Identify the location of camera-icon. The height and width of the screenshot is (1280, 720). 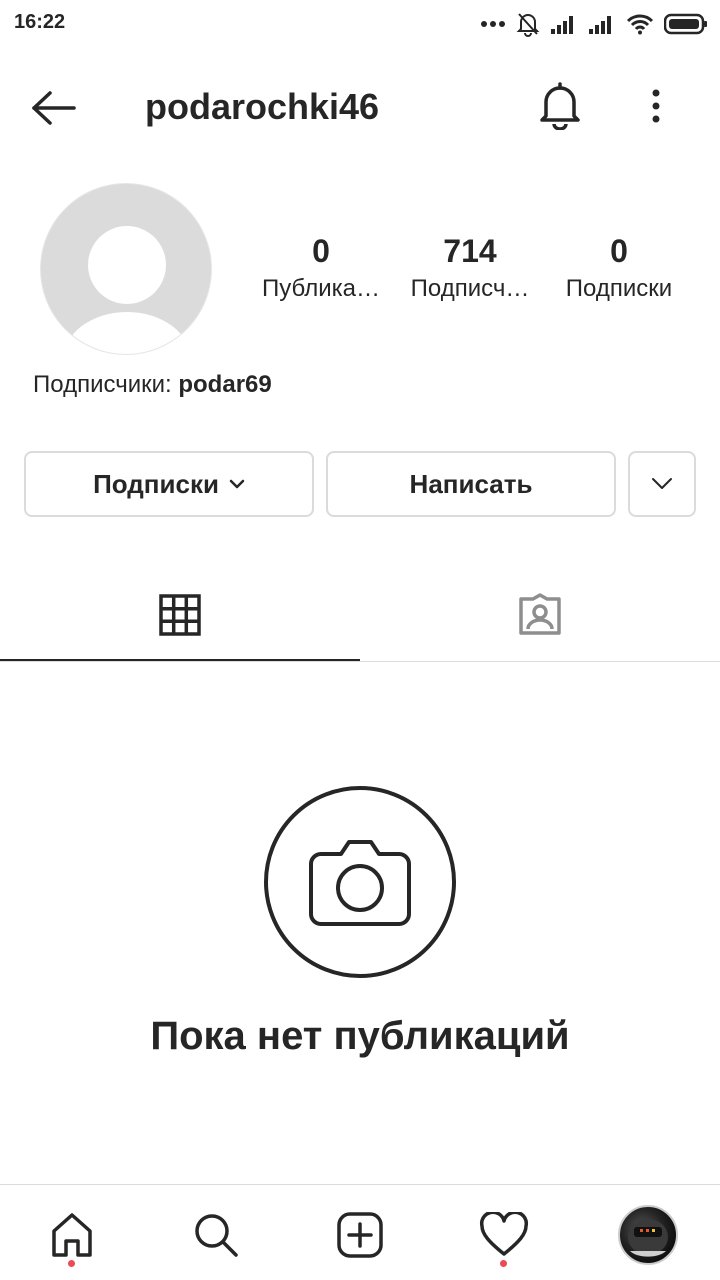
(360, 883).